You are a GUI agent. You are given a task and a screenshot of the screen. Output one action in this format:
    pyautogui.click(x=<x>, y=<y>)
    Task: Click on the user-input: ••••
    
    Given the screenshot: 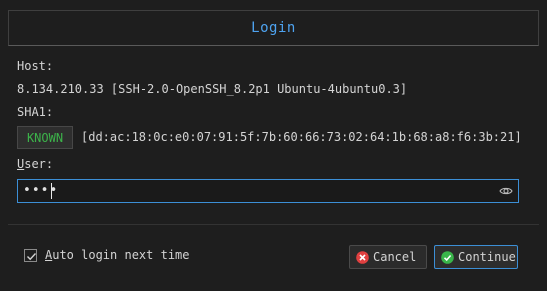 What is the action you would take?
    pyautogui.click(x=268, y=191)
    